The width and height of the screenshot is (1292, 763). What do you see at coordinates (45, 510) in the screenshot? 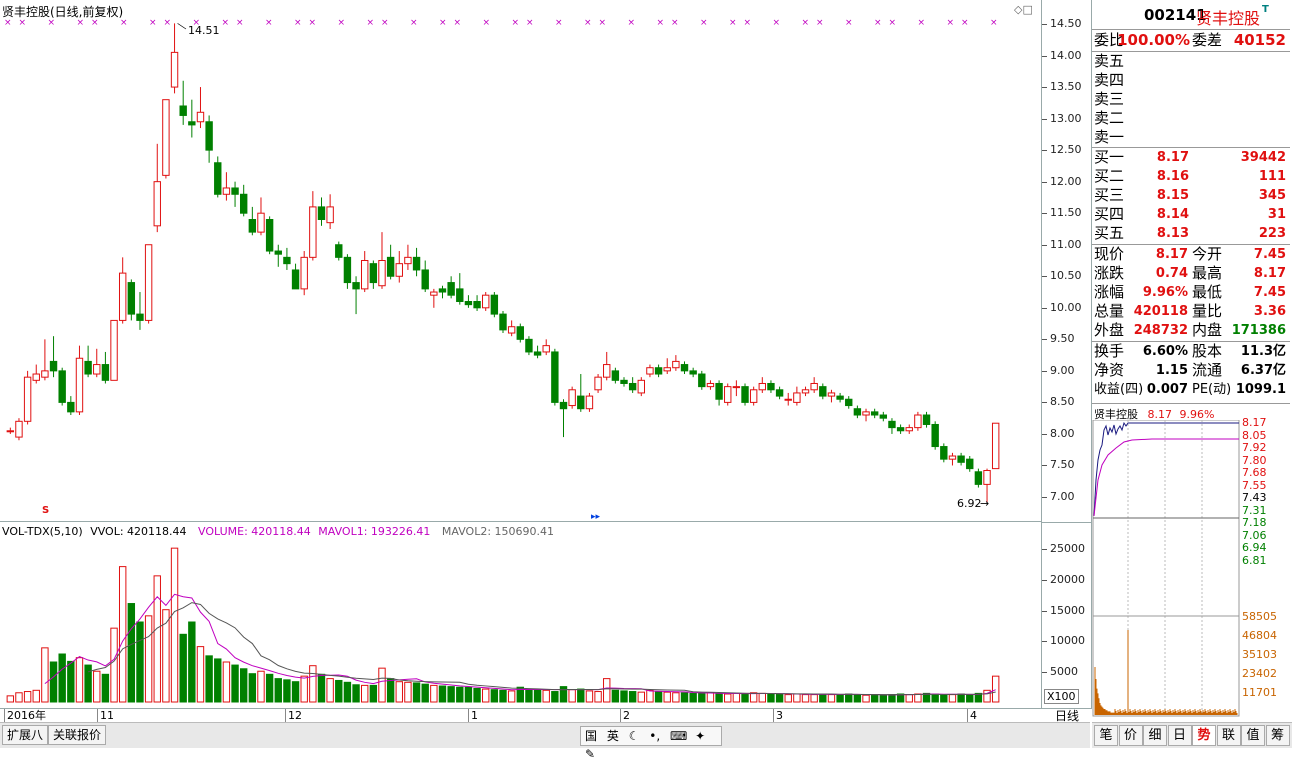
I see `event-marker-icon: S` at bounding box center [45, 510].